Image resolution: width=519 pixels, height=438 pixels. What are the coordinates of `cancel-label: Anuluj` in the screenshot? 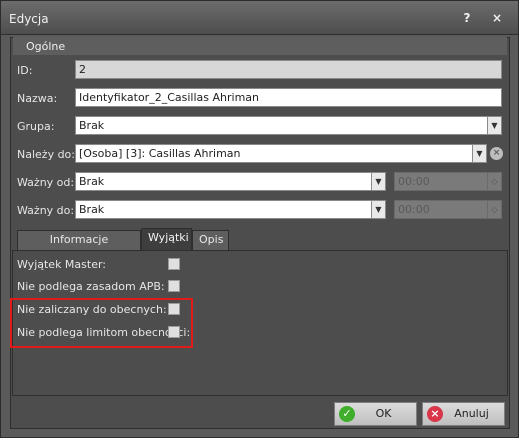 It's located at (471, 413).